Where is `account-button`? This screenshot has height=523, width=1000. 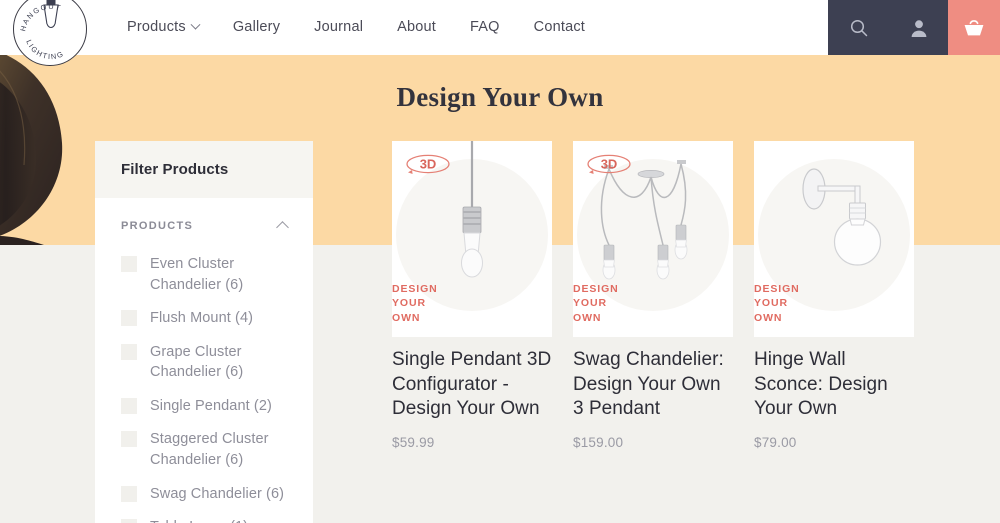
account-button is located at coordinates (919, 27).